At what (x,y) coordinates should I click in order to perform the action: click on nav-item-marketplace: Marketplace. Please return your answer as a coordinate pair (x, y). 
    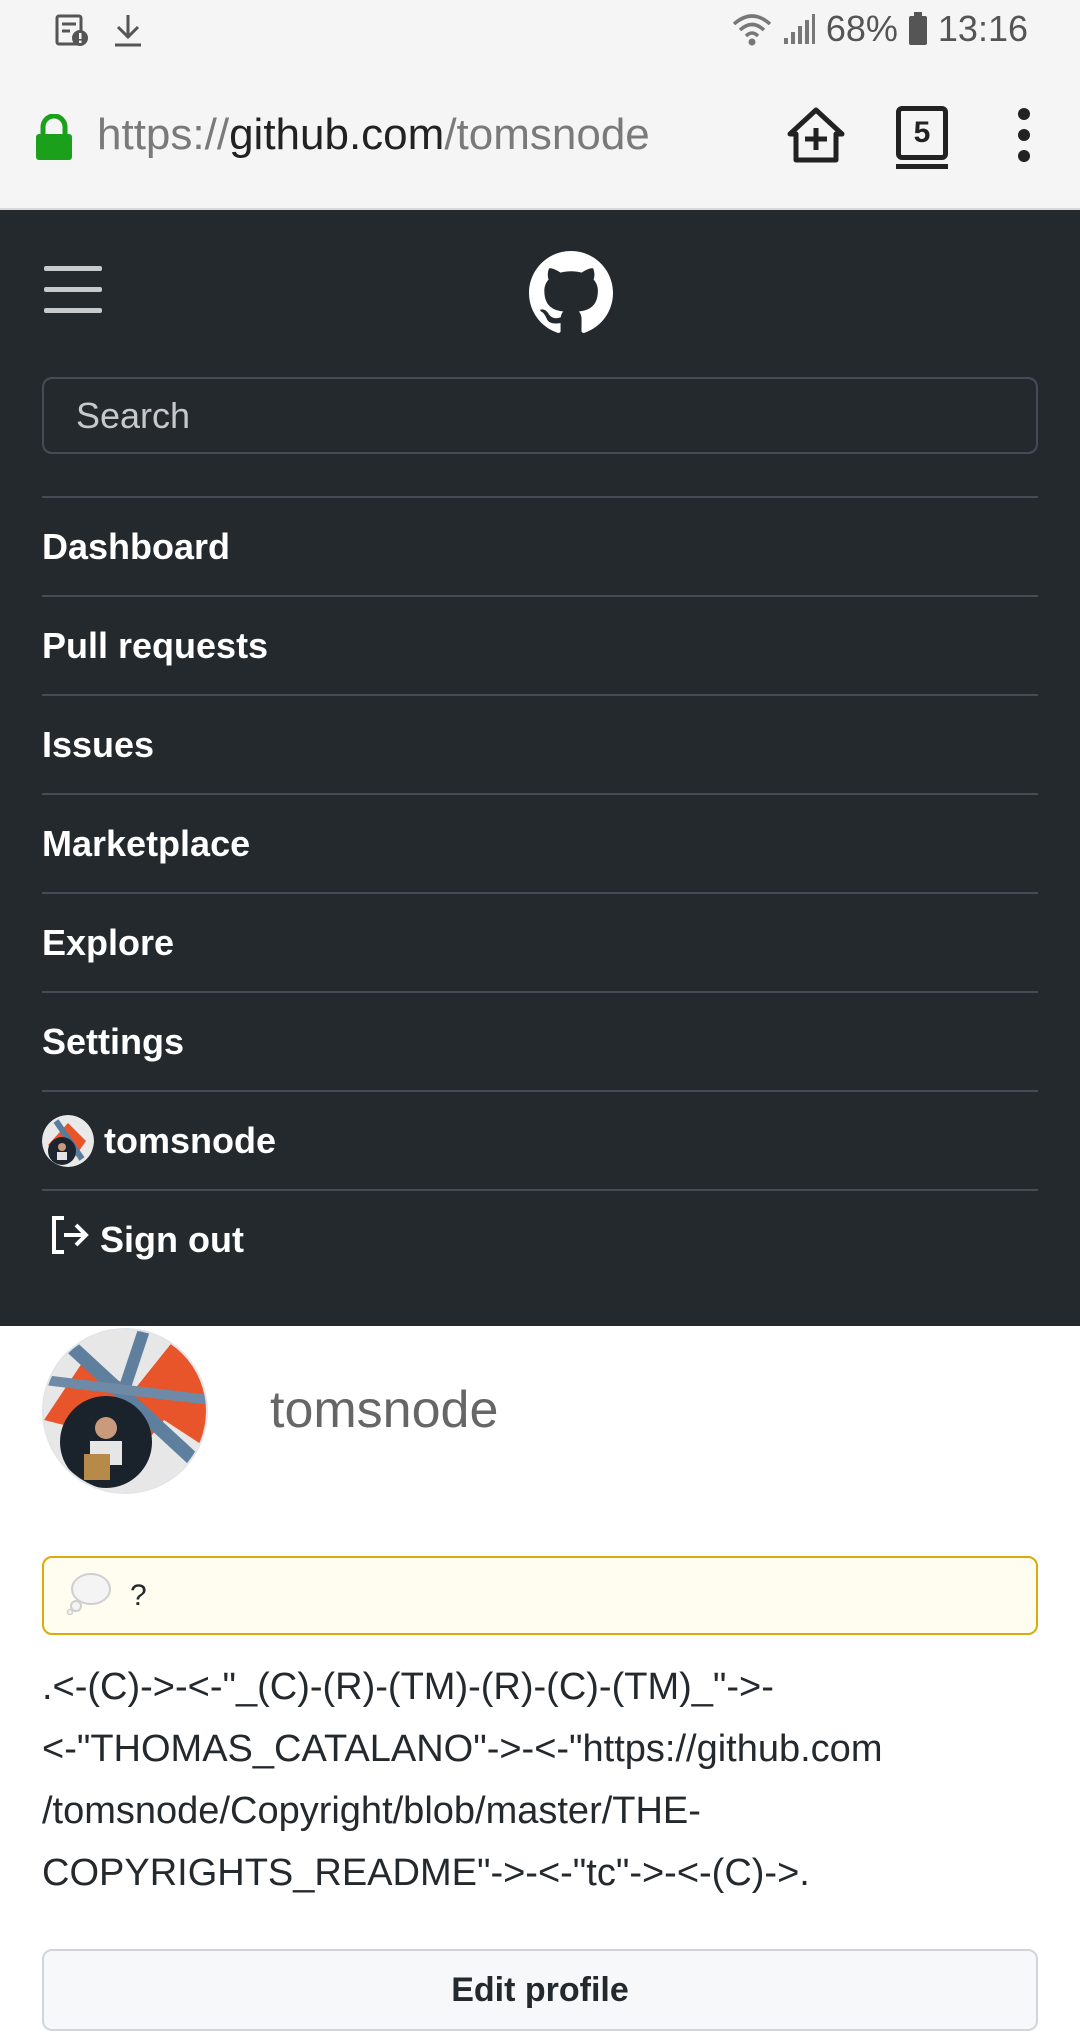
    Looking at the image, I should click on (540, 842).